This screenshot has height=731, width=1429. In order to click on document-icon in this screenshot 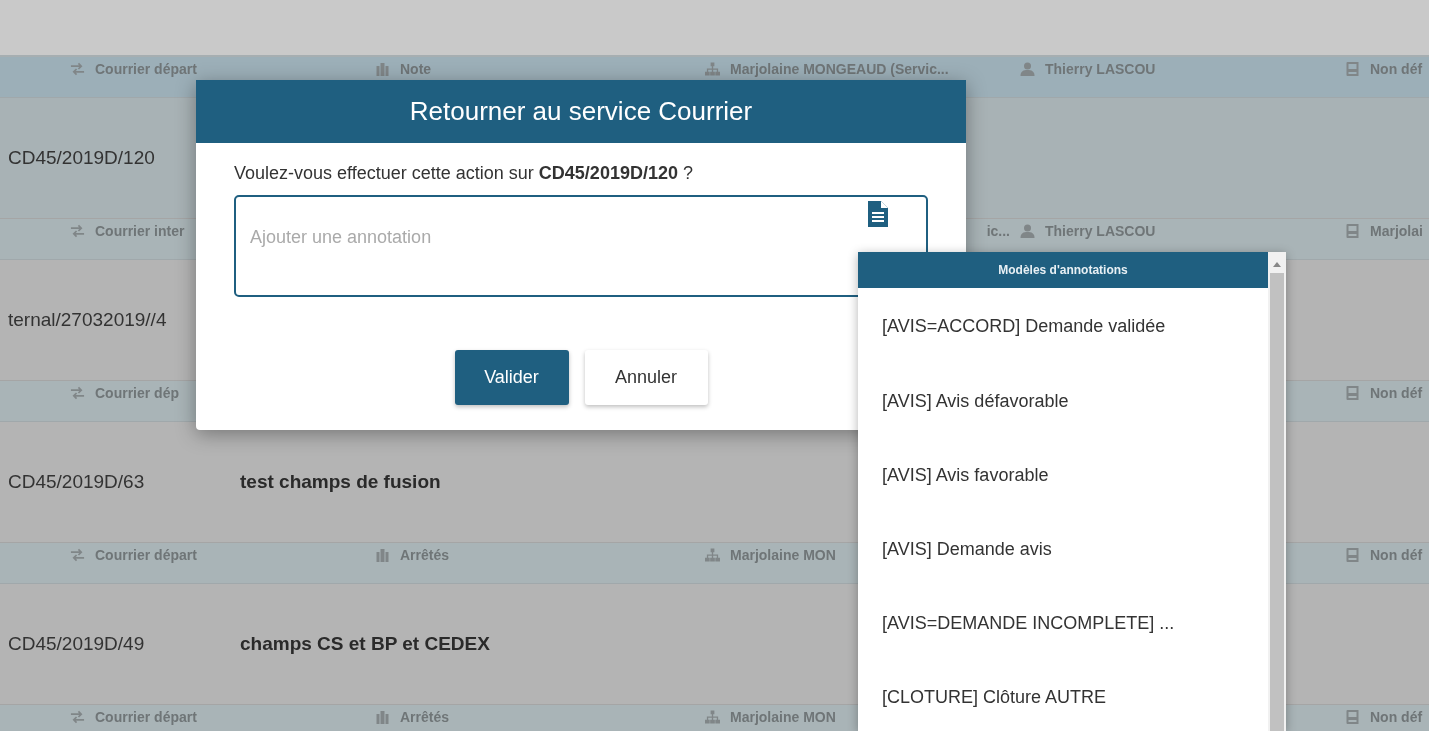, I will do `click(878, 214)`.